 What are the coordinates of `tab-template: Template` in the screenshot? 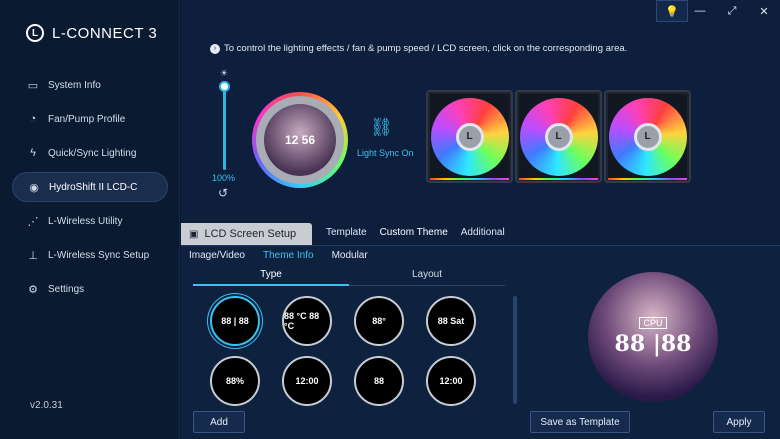 It's located at (346, 232).